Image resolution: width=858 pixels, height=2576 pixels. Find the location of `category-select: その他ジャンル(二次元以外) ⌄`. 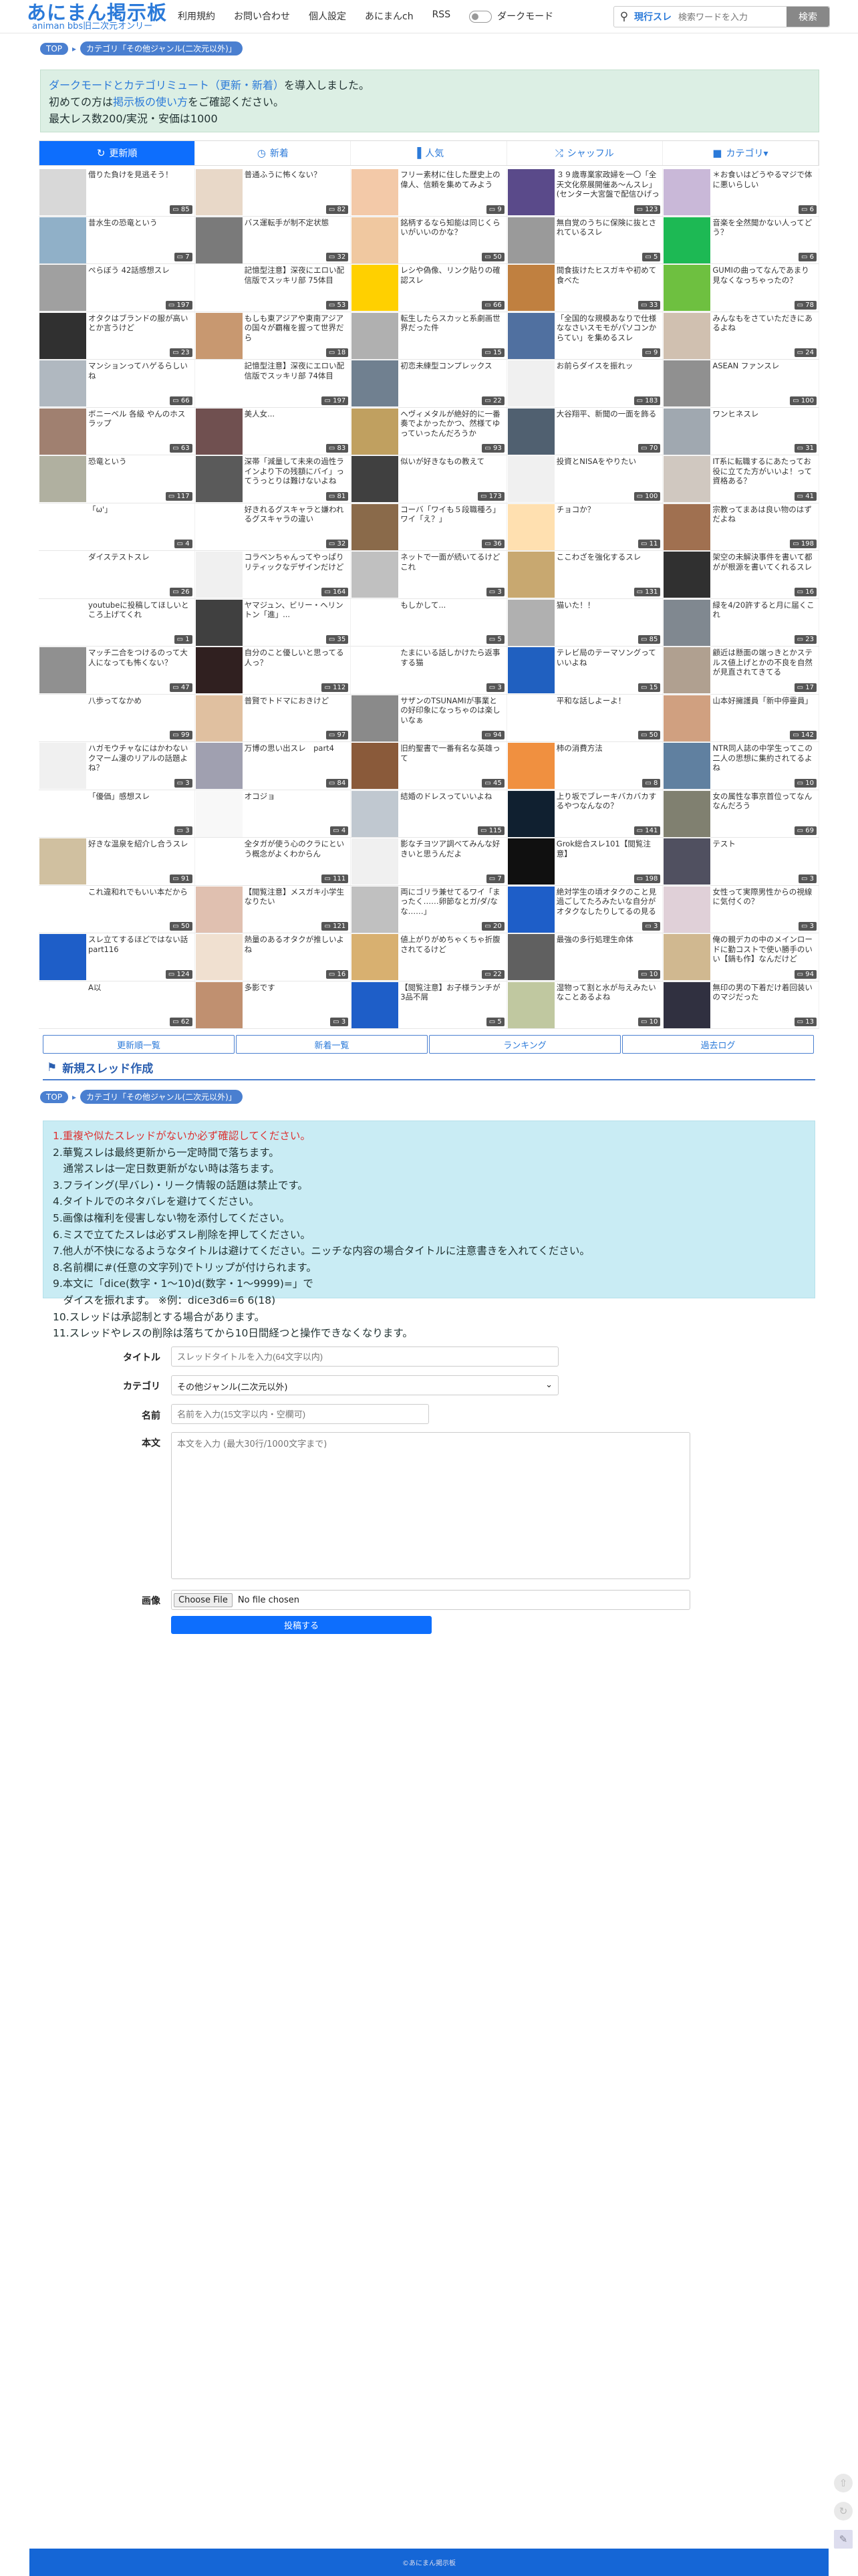

category-select: その他ジャンル(二次元以外) ⌄ is located at coordinates (365, 1385).